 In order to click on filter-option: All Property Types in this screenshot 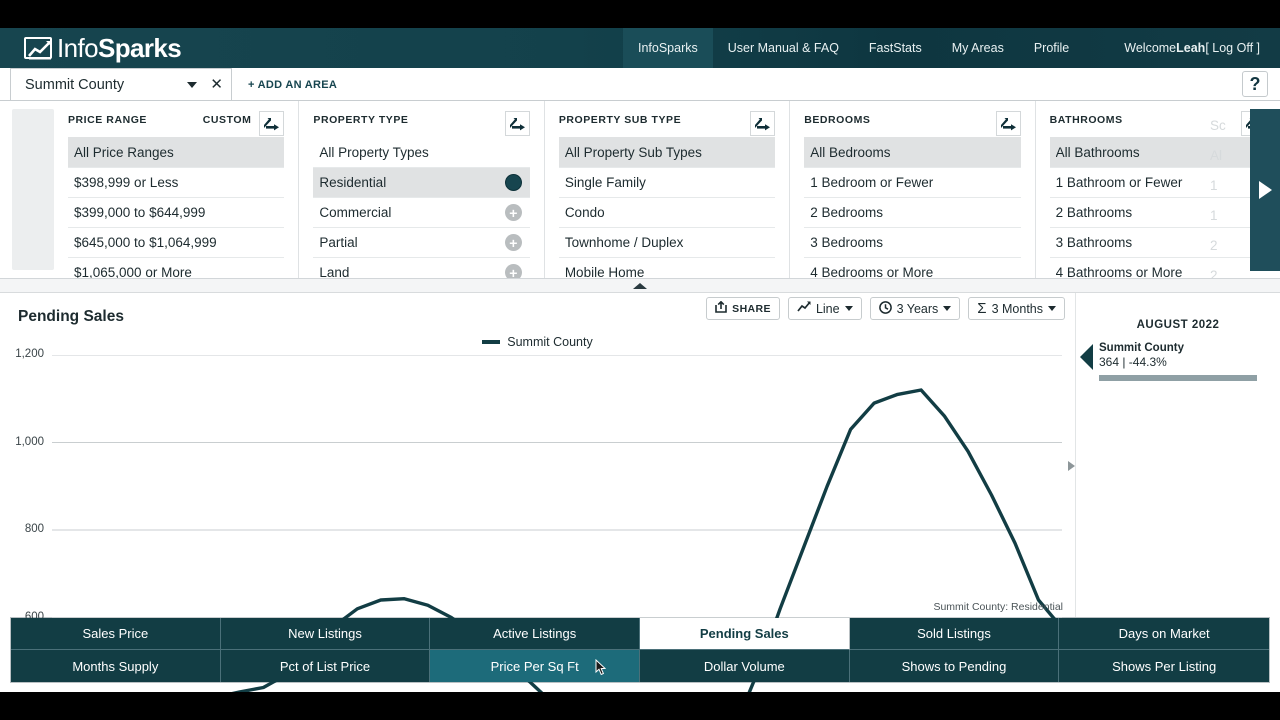, I will do `click(421, 152)`.